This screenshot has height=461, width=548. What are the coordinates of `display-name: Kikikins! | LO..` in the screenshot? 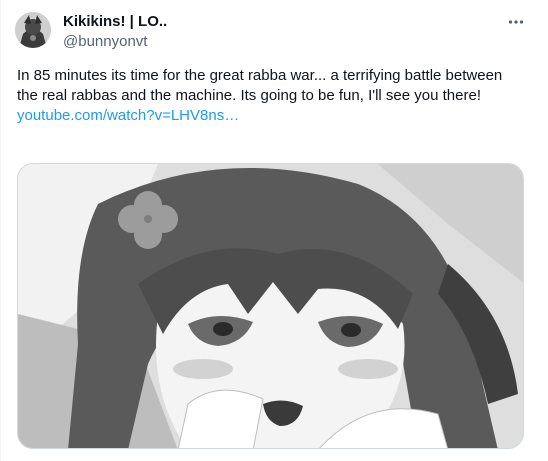 It's located at (115, 22).